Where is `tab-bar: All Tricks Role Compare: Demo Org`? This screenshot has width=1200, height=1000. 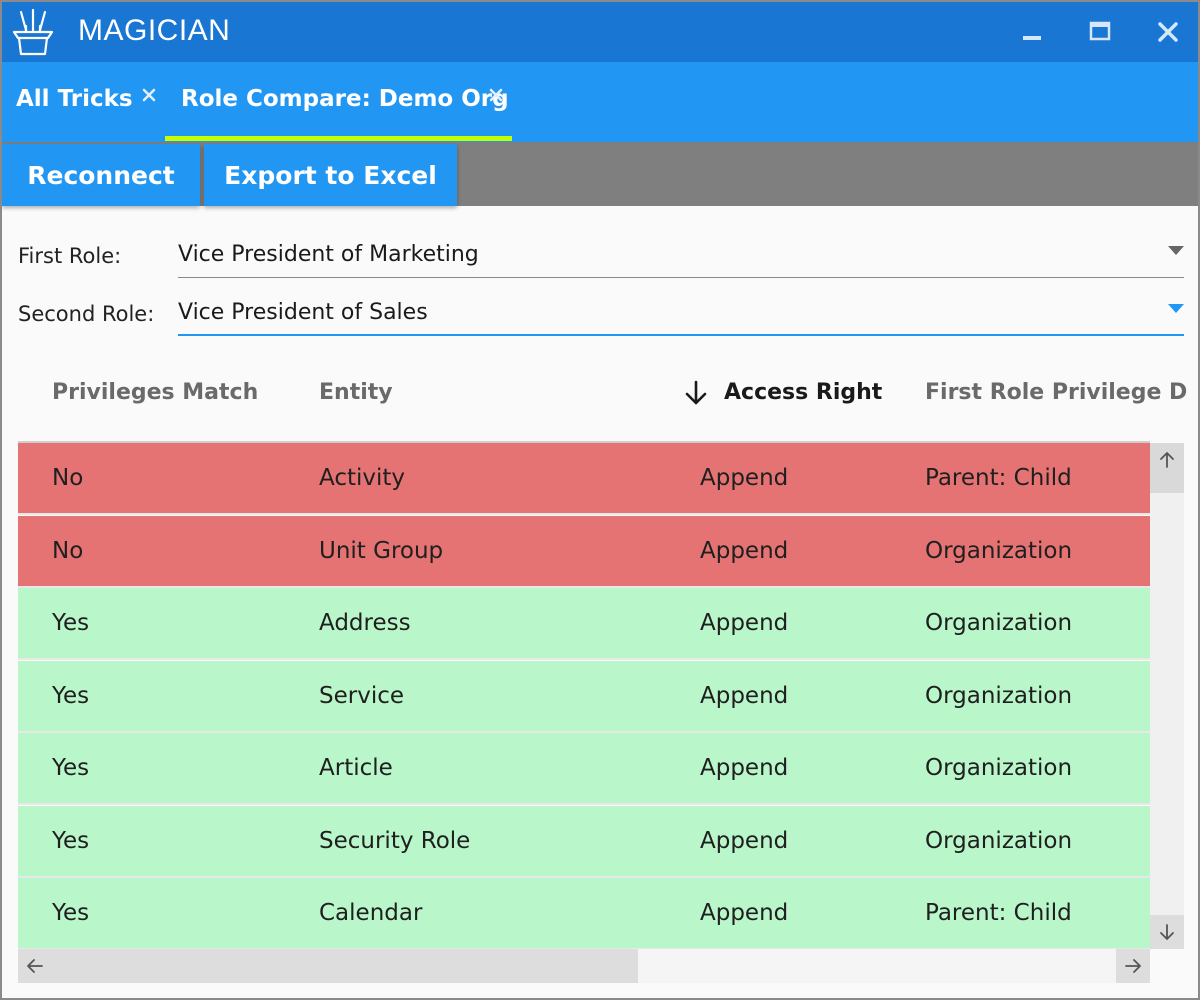
tab-bar: All Tricks Role Compare: Demo Org is located at coordinates (600, 102).